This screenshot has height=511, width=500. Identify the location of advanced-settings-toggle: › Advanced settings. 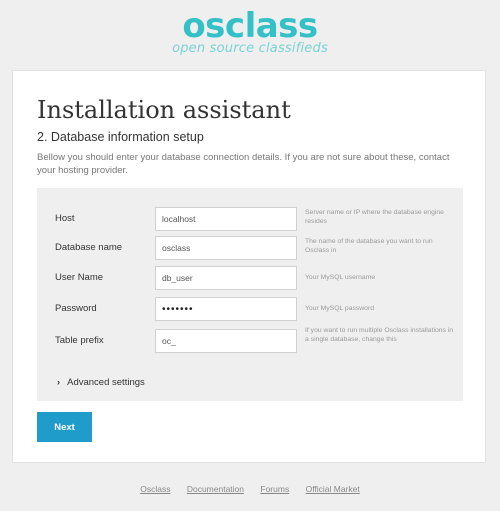
(101, 382).